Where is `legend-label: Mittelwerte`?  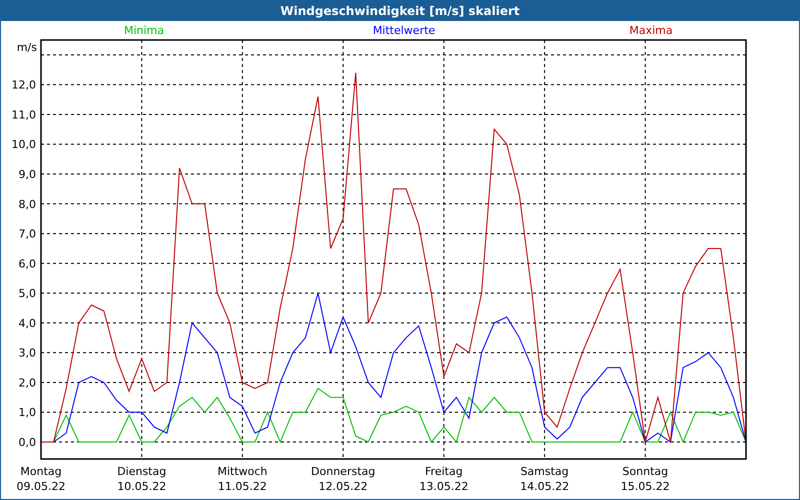 legend-label: Mittelwerte is located at coordinates (404, 30).